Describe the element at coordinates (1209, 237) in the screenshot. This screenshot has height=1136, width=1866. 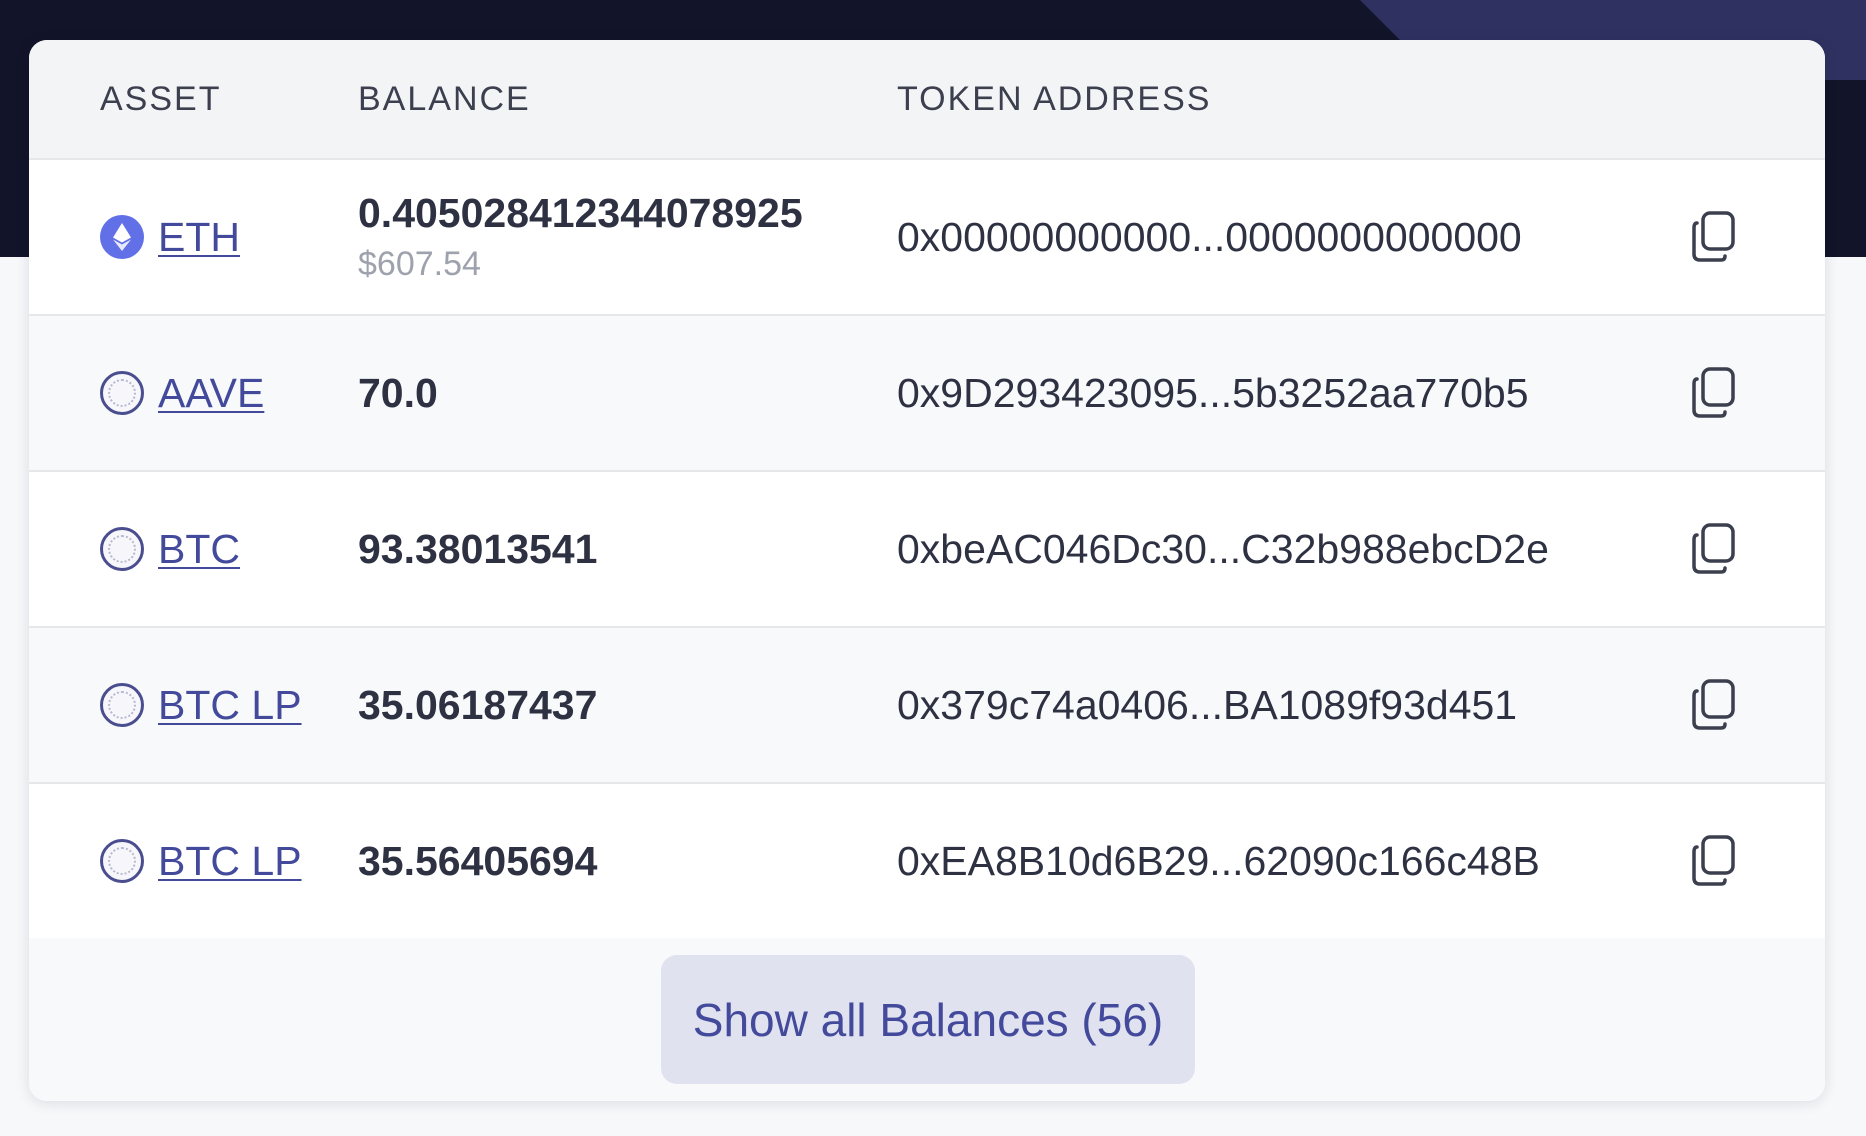
I see `token-address: 0x00000000000...0000000000000` at that location.